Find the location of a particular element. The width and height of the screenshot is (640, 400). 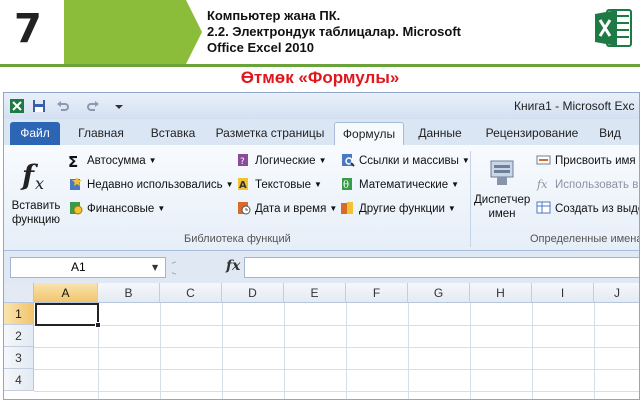

excel-logo-icon is located at coordinates (613, 28).